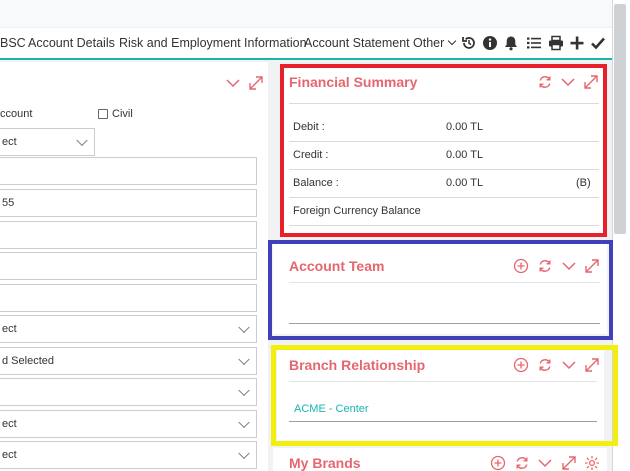 Image resolution: width=630 pixels, height=471 pixels. I want to click on tab-account-details: Account Details, so click(71, 43).